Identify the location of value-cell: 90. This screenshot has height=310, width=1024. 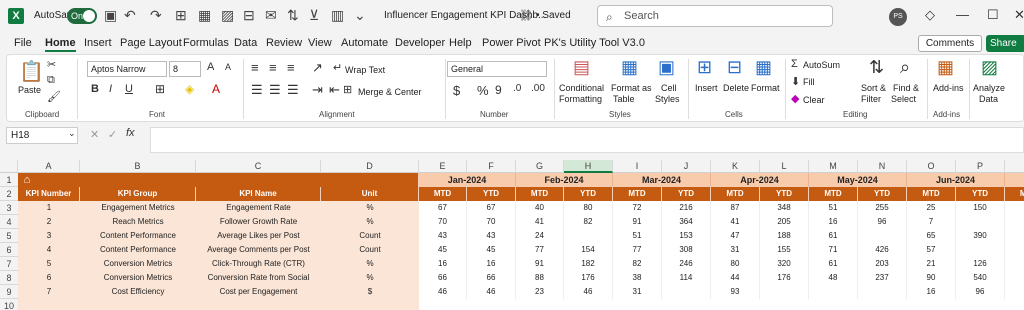
(931, 278).